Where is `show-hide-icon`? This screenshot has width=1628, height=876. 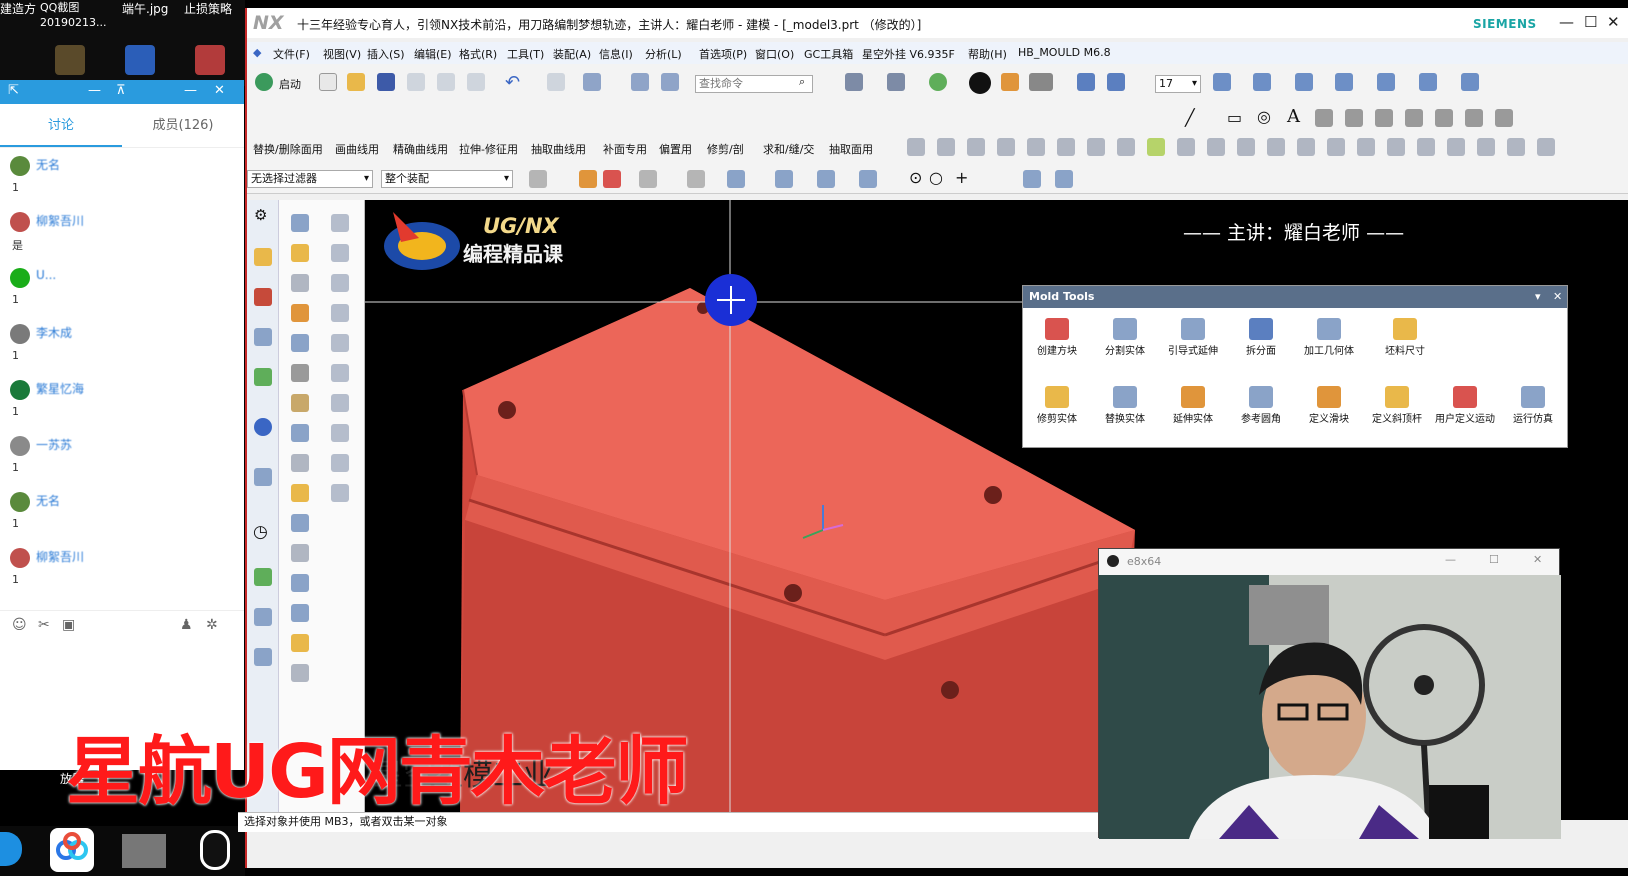 show-hide-icon is located at coordinates (1304, 82).